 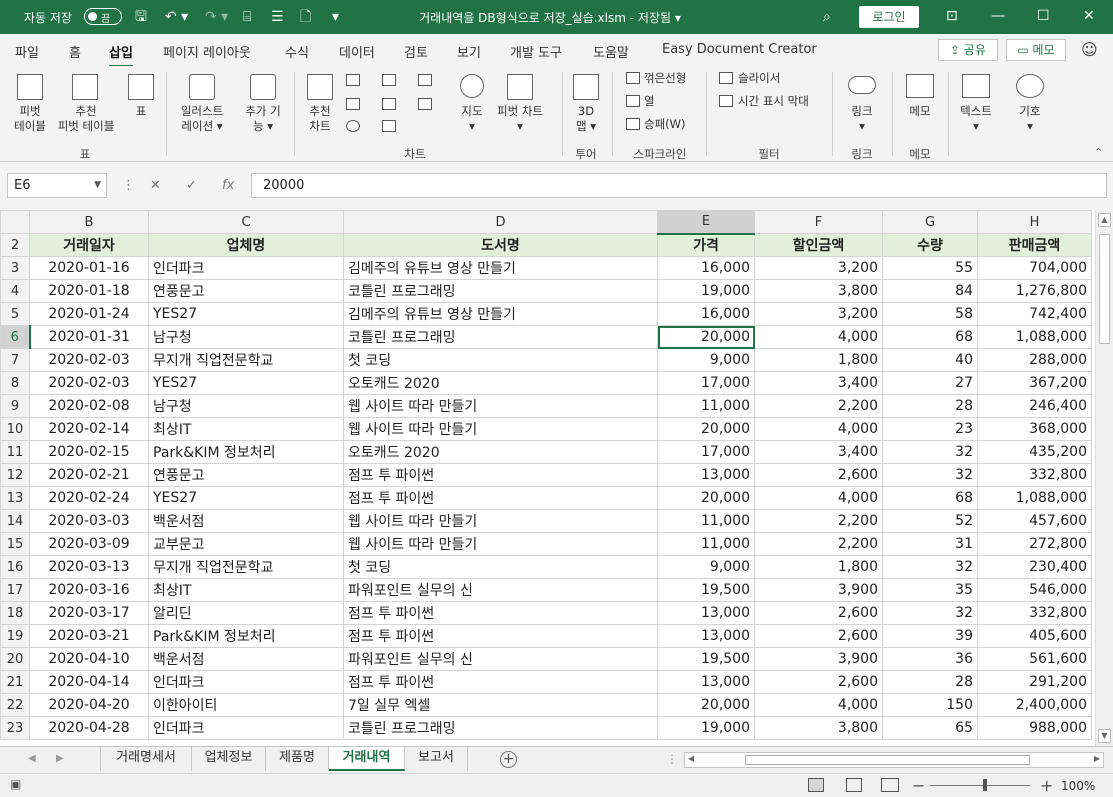 What do you see at coordinates (920, 111) in the screenshot?
I see `new-comment-button: 메모` at bounding box center [920, 111].